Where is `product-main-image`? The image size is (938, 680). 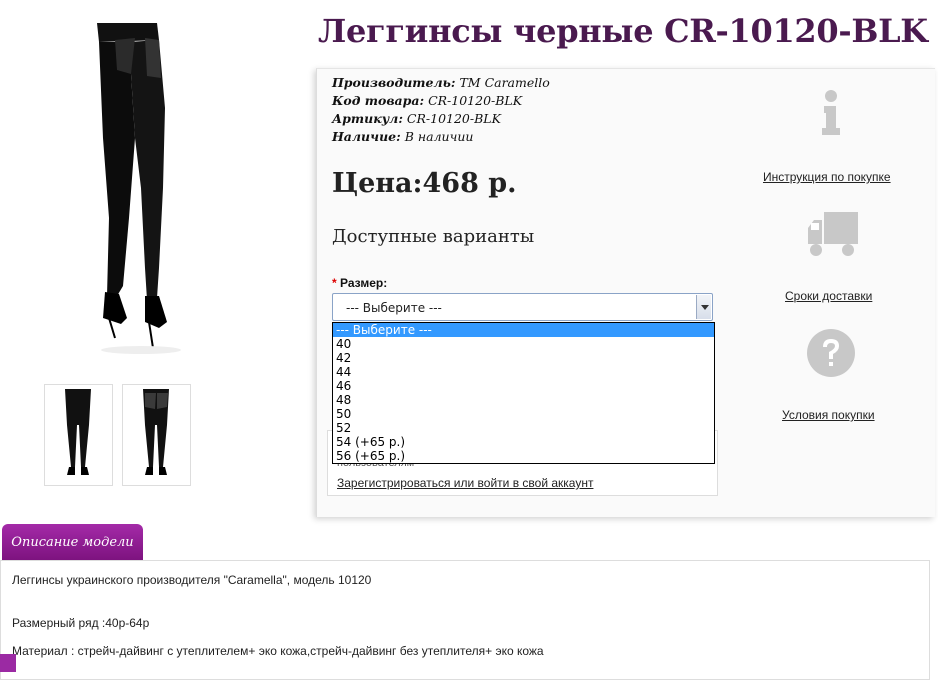
product-main-image is located at coordinates (151, 188).